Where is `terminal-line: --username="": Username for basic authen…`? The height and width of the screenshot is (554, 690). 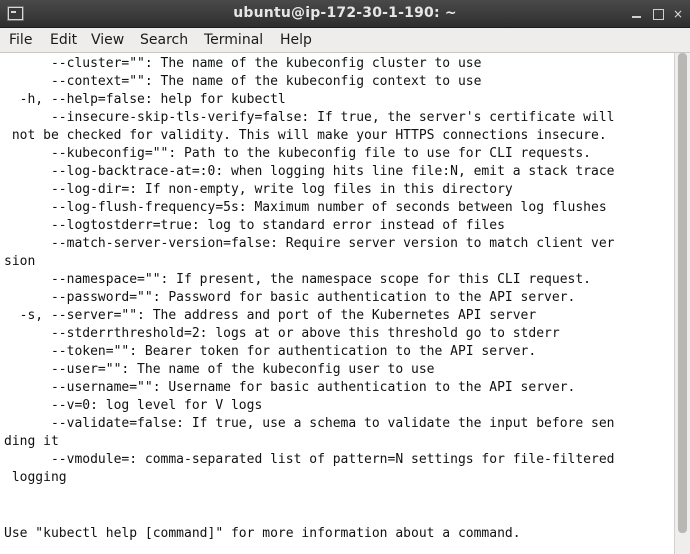 terminal-line: --username="": Username for basic authen… is located at coordinates (290, 387).